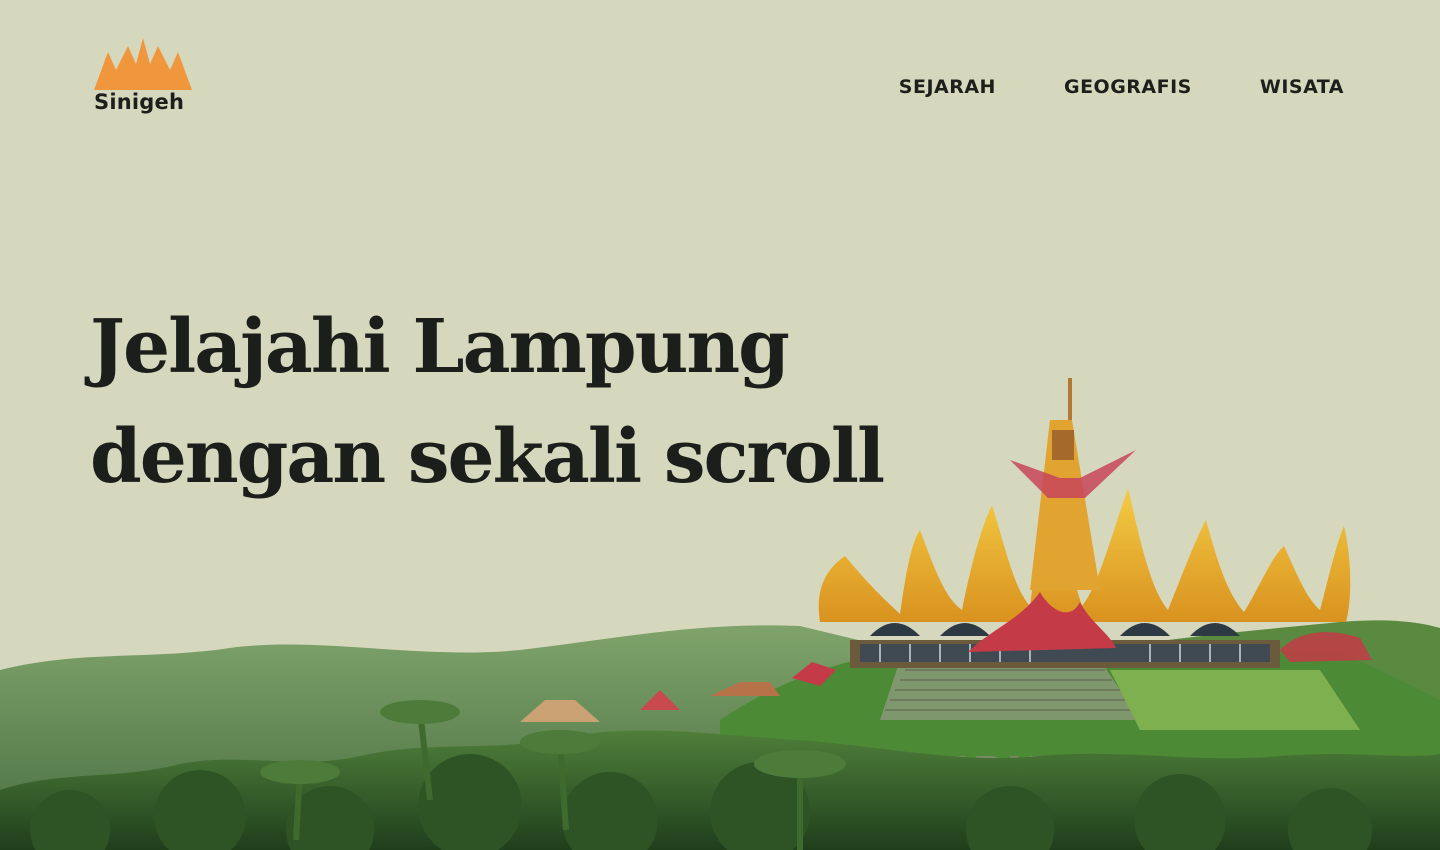 The width and height of the screenshot is (1440, 850). What do you see at coordinates (1302, 87) in the screenshot?
I see `nav-link-wisata: WISATA` at bounding box center [1302, 87].